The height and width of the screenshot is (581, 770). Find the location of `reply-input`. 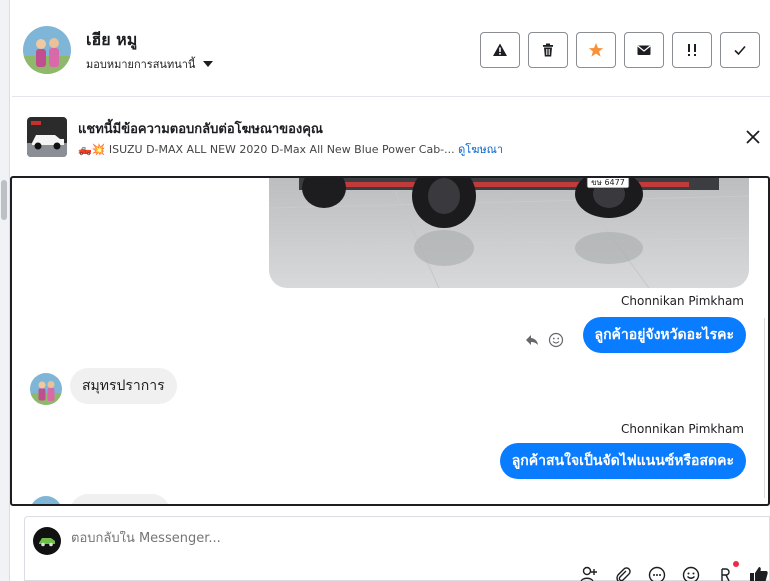

reply-input is located at coordinates (271, 538).